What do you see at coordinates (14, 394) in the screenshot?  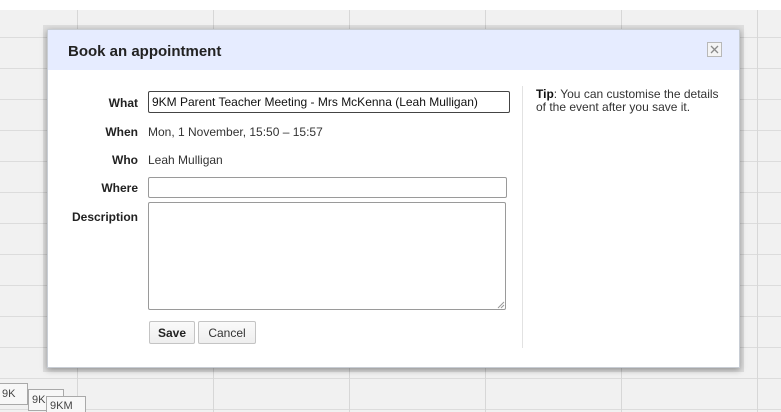 I see `event-chip: 9K` at bounding box center [14, 394].